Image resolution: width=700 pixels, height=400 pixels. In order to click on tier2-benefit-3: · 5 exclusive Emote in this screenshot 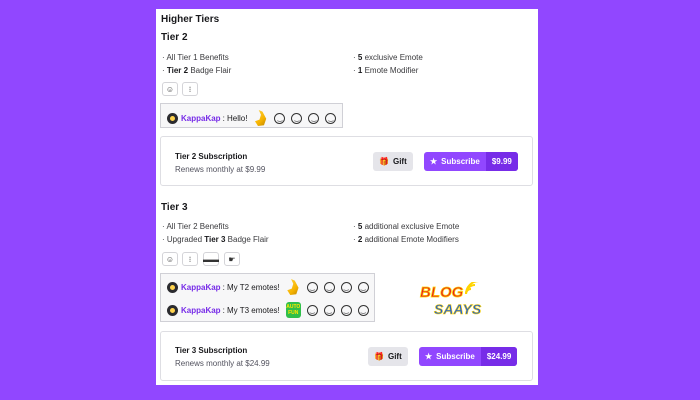, I will do `click(388, 57)`.